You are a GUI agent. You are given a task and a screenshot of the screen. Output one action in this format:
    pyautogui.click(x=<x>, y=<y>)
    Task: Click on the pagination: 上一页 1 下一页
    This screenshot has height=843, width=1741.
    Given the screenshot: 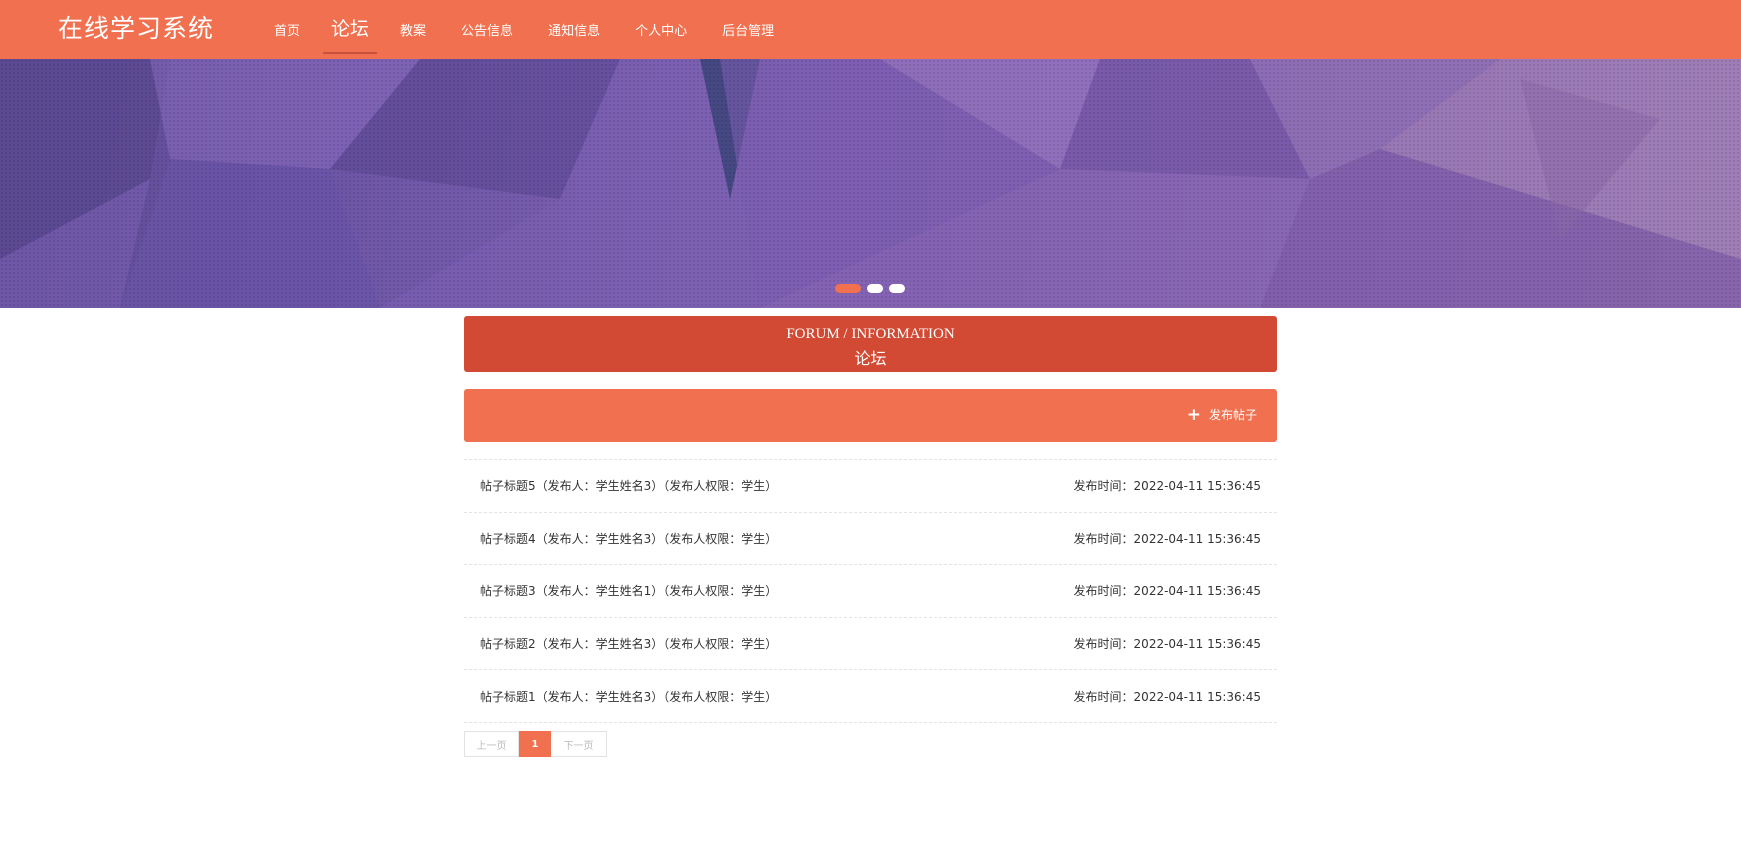 What is the action you would take?
    pyautogui.click(x=535, y=744)
    